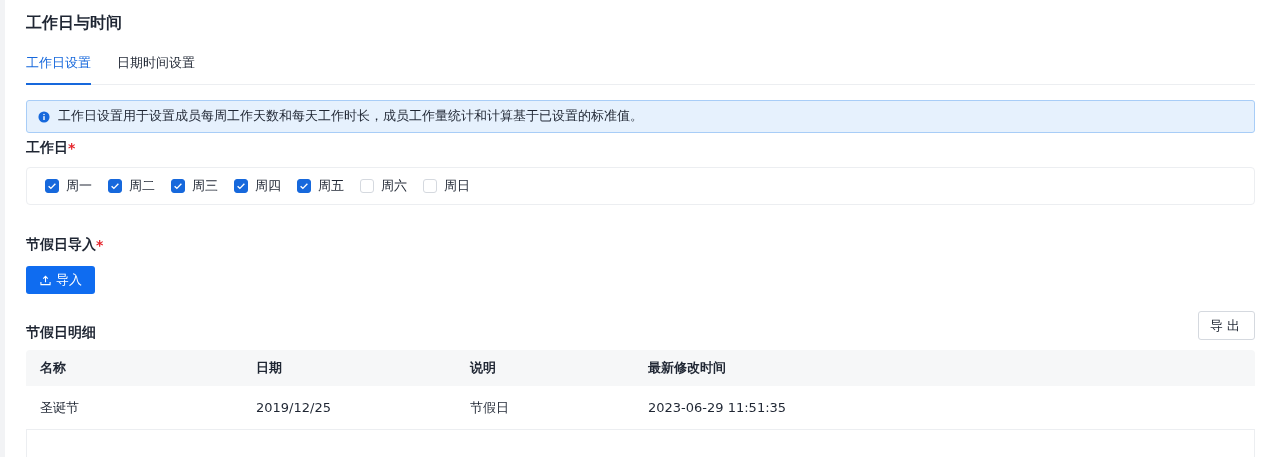  What do you see at coordinates (79, 186) in the screenshot?
I see `checkbox-label: 周一` at bounding box center [79, 186].